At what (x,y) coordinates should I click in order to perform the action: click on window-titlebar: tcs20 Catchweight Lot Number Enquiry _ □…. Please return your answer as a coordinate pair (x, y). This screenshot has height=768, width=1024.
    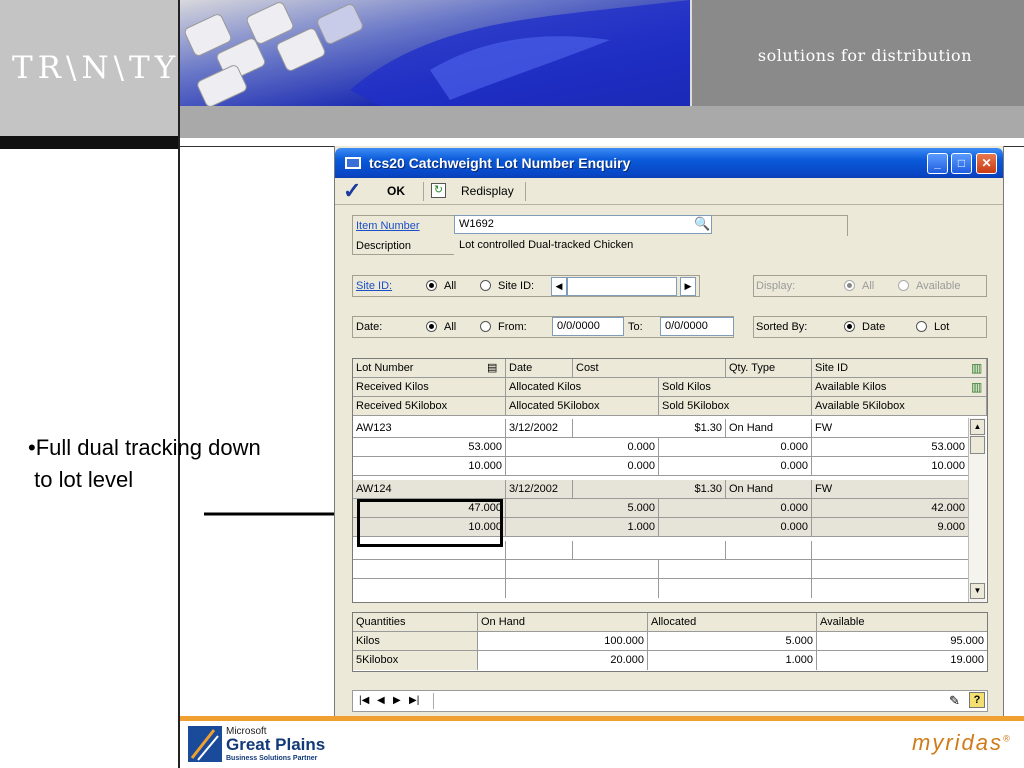
    Looking at the image, I should click on (669, 163).